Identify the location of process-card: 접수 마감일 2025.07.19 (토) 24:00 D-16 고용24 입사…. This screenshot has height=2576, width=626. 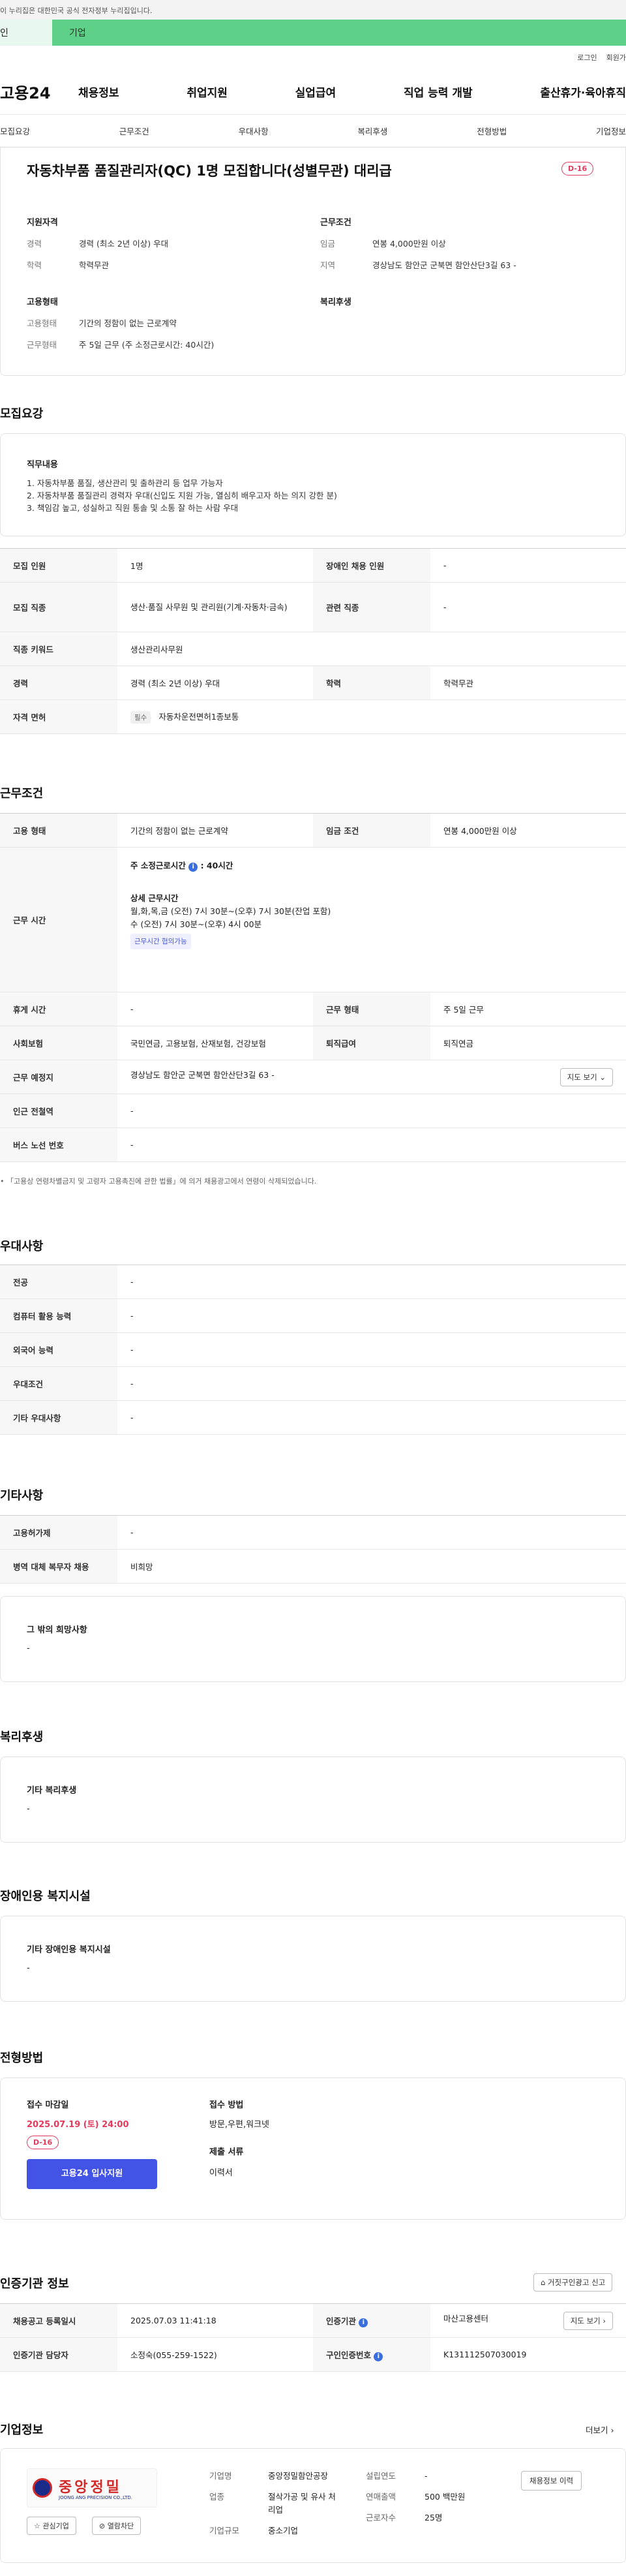
(313, 2149).